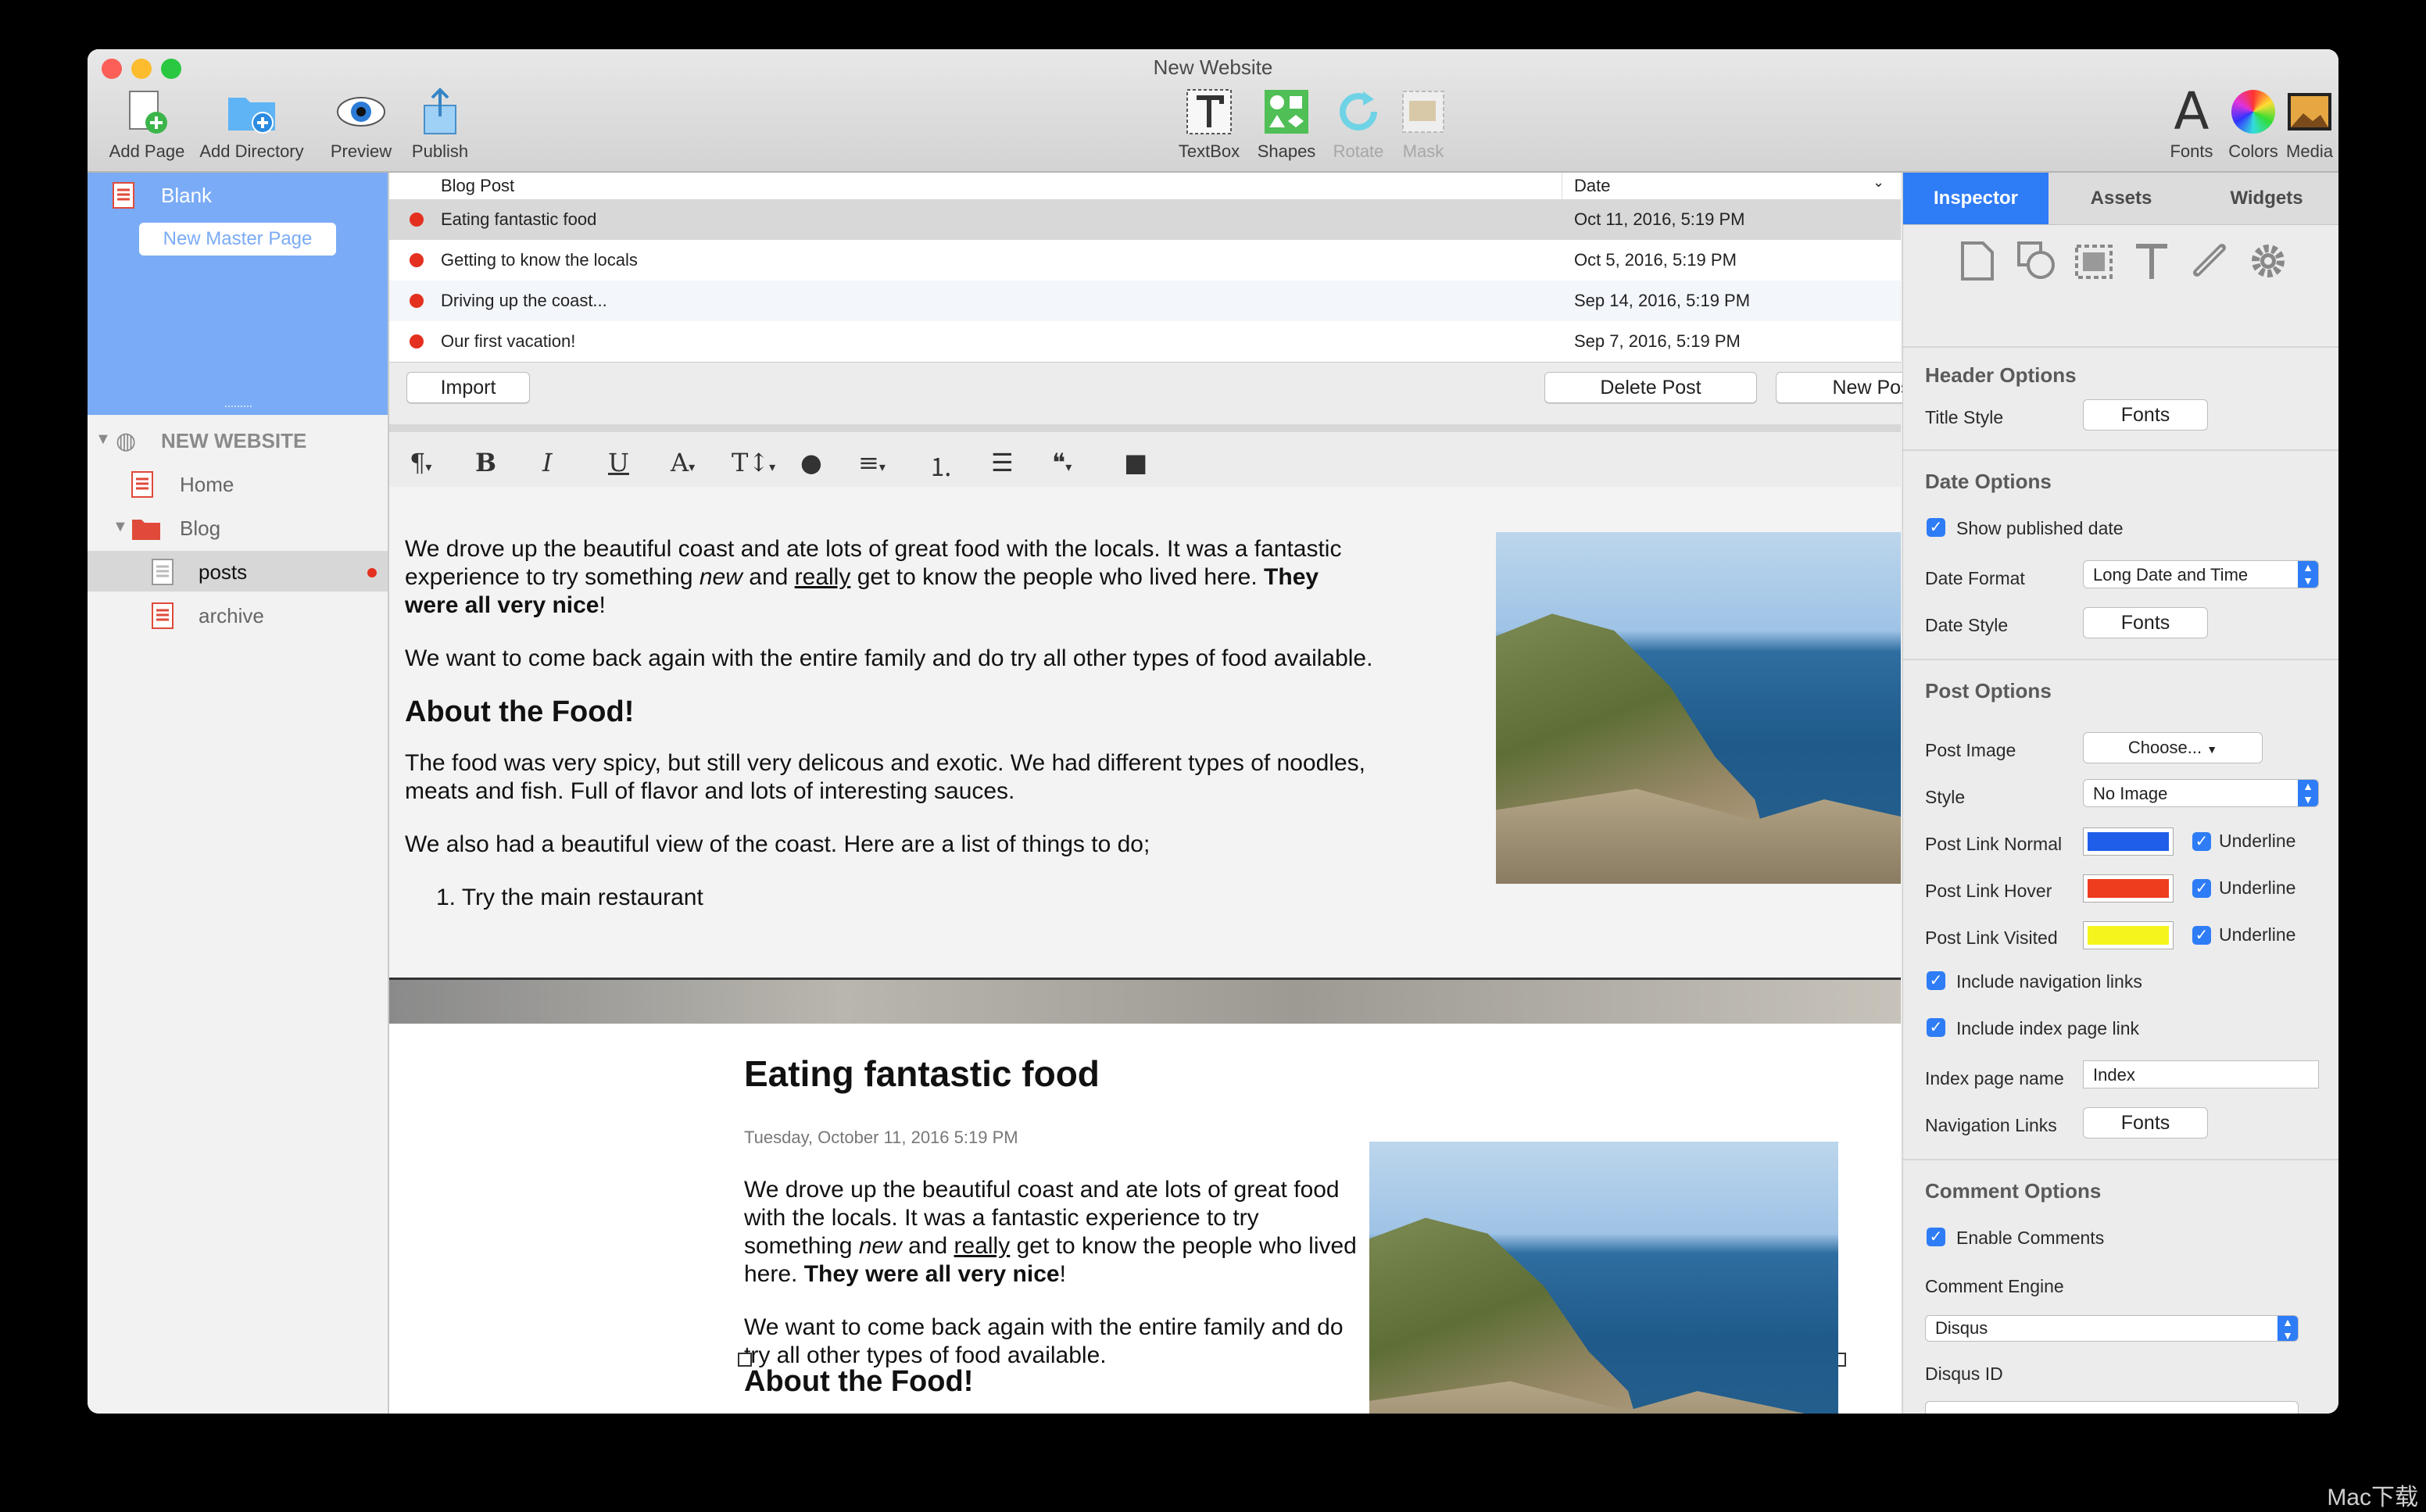 This screenshot has width=2426, height=1512. I want to click on shape-settings-icon, so click(2037, 261).